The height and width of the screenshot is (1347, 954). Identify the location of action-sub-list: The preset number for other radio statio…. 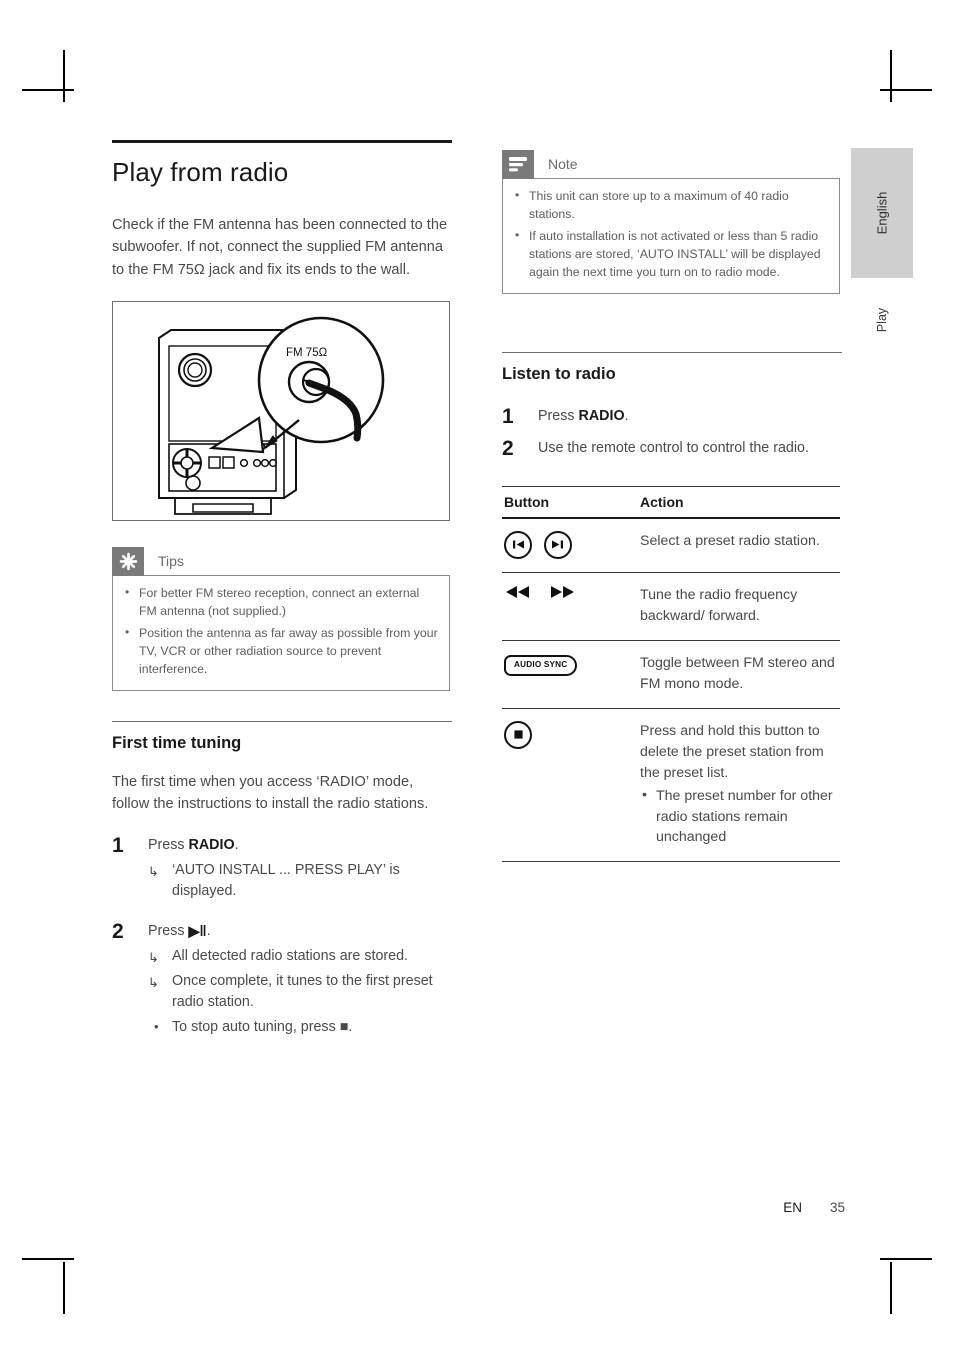
(738, 816).